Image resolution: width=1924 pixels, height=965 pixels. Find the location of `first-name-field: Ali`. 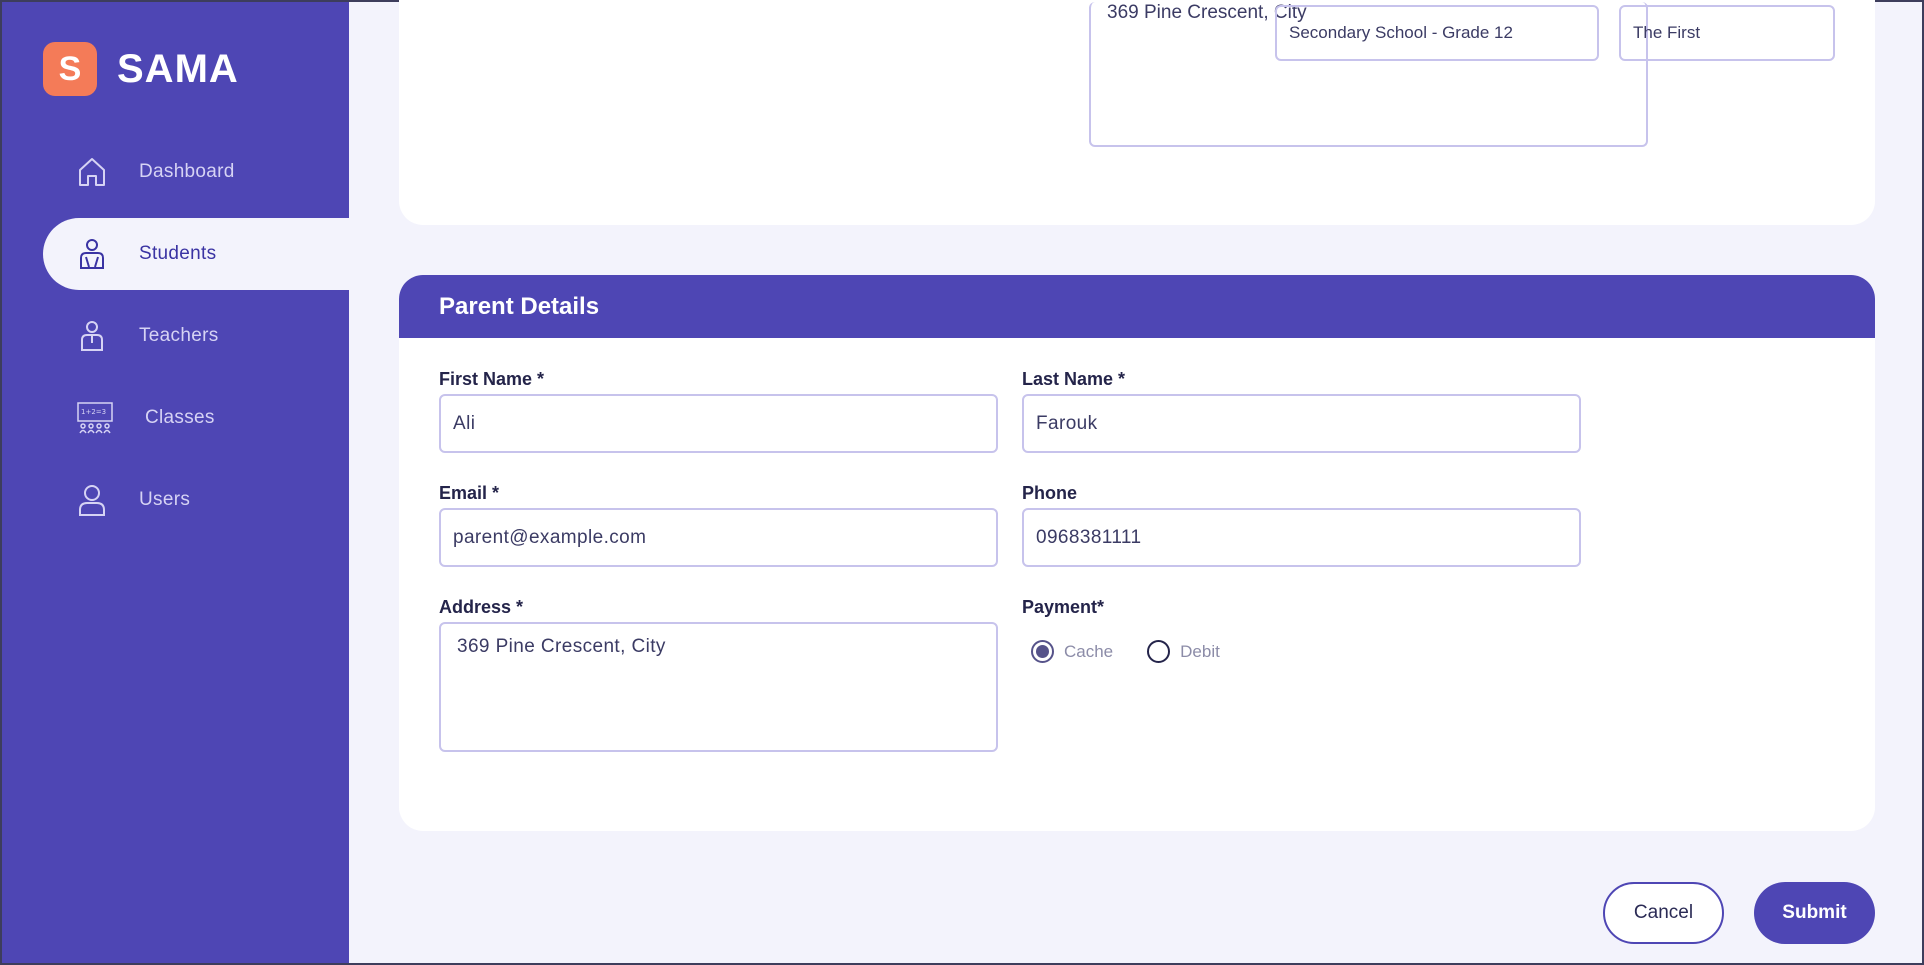

first-name-field: Ali is located at coordinates (718, 423).